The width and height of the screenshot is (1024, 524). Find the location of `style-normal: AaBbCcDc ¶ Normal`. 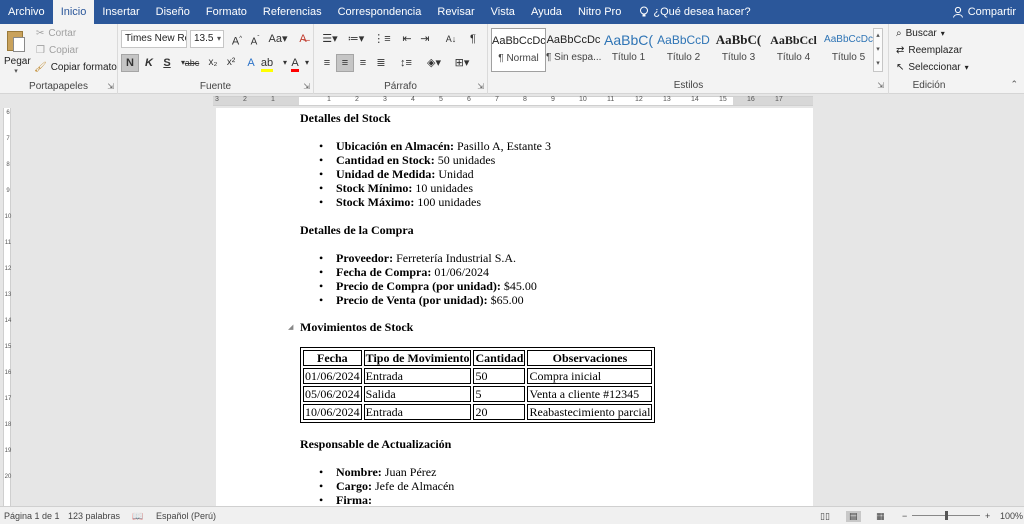

style-normal: AaBbCcDc ¶ Normal is located at coordinates (518, 50).